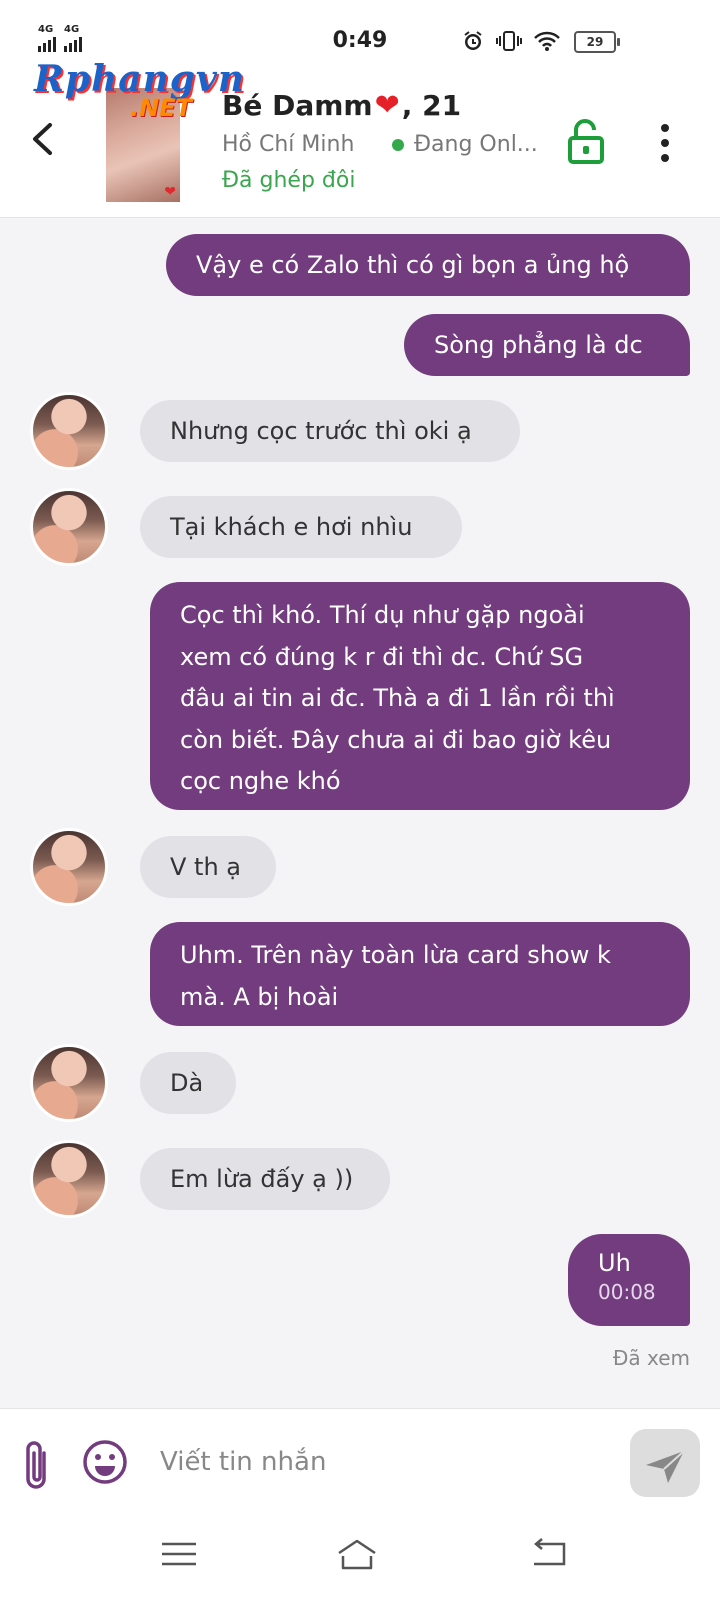 Image resolution: width=720 pixels, height=1600 pixels. Describe the element at coordinates (538, 345) in the screenshot. I see `message-text: Sòng phẳng là dc` at that location.